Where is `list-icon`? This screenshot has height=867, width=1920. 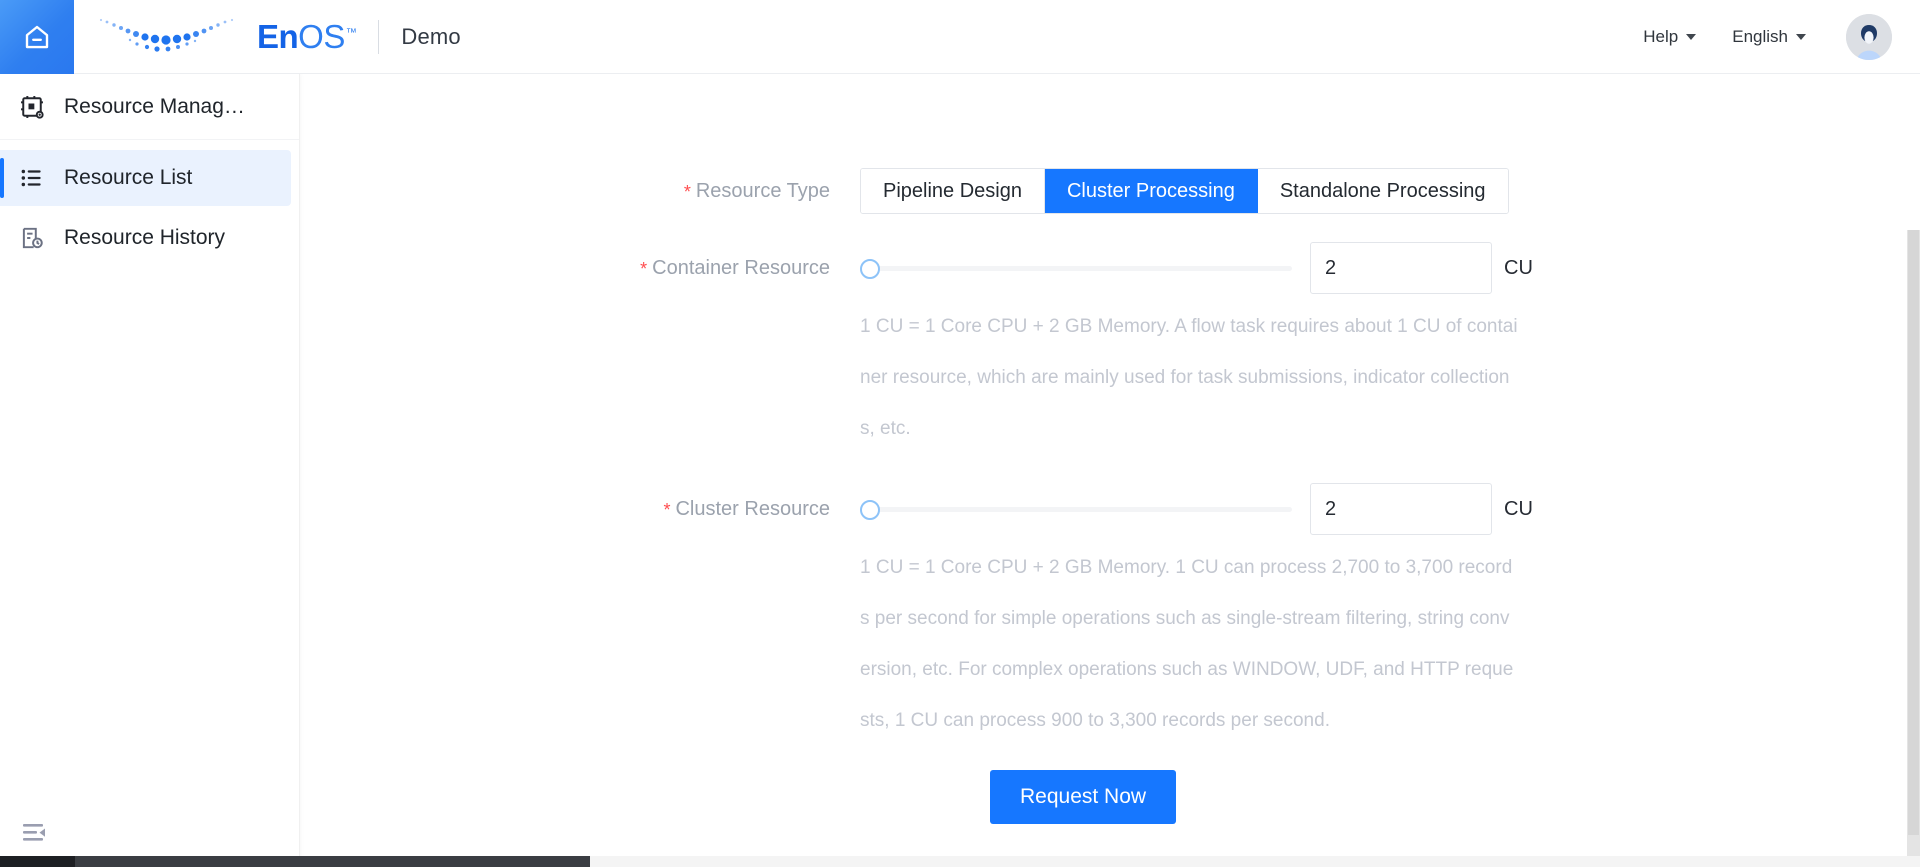 list-icon is located at coordinates (32, 178).